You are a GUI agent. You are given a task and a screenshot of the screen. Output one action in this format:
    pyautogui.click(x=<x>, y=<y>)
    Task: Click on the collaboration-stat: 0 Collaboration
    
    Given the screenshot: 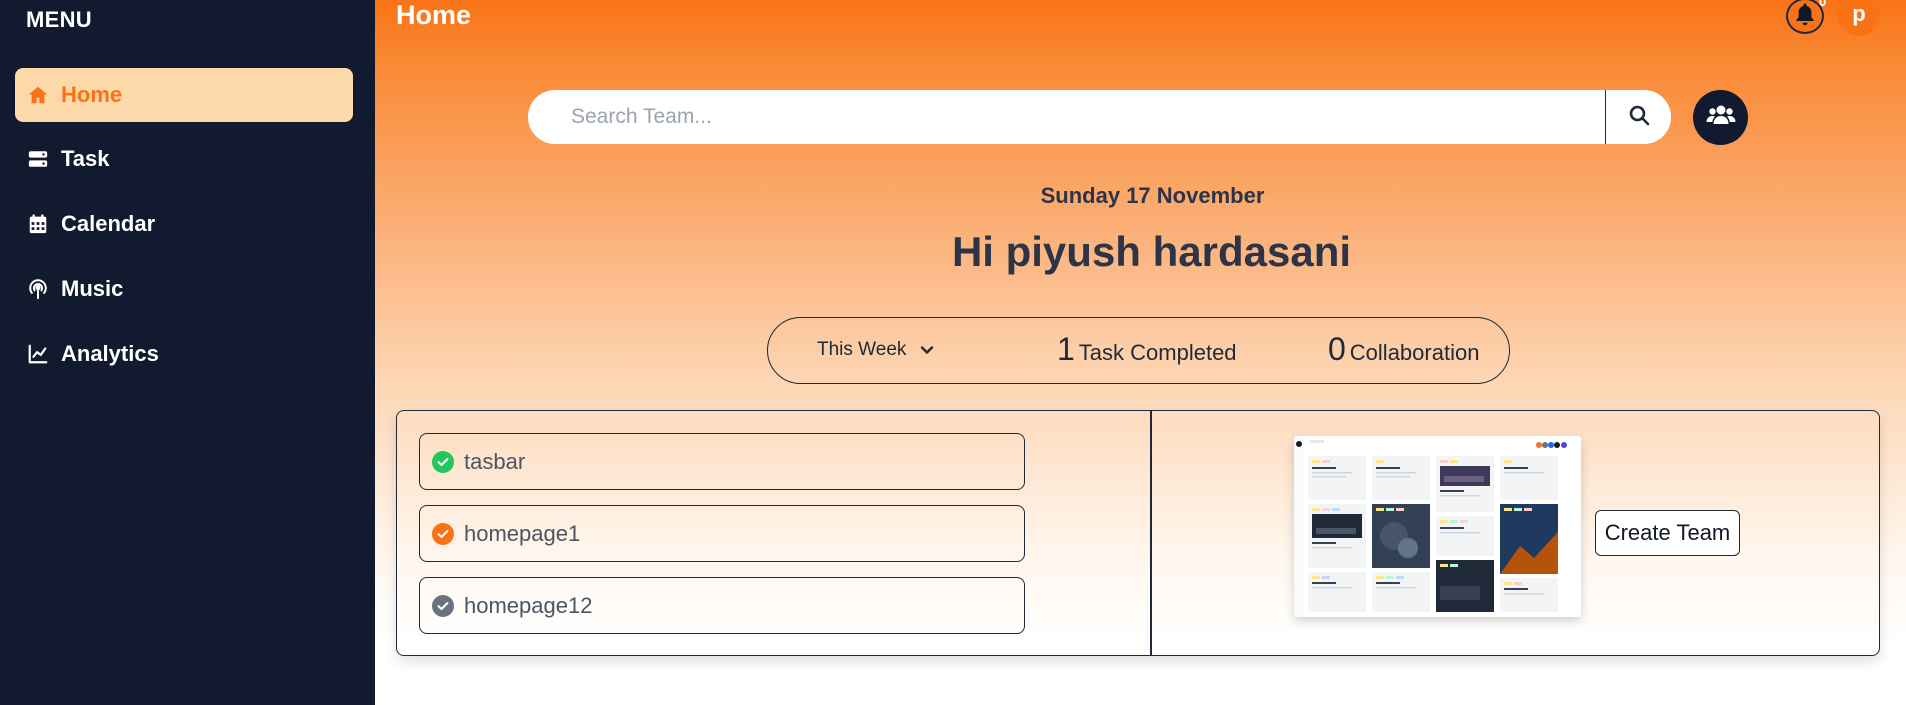 What is the action you would take?
    pyautogui.click(x=1403, y=349)
    